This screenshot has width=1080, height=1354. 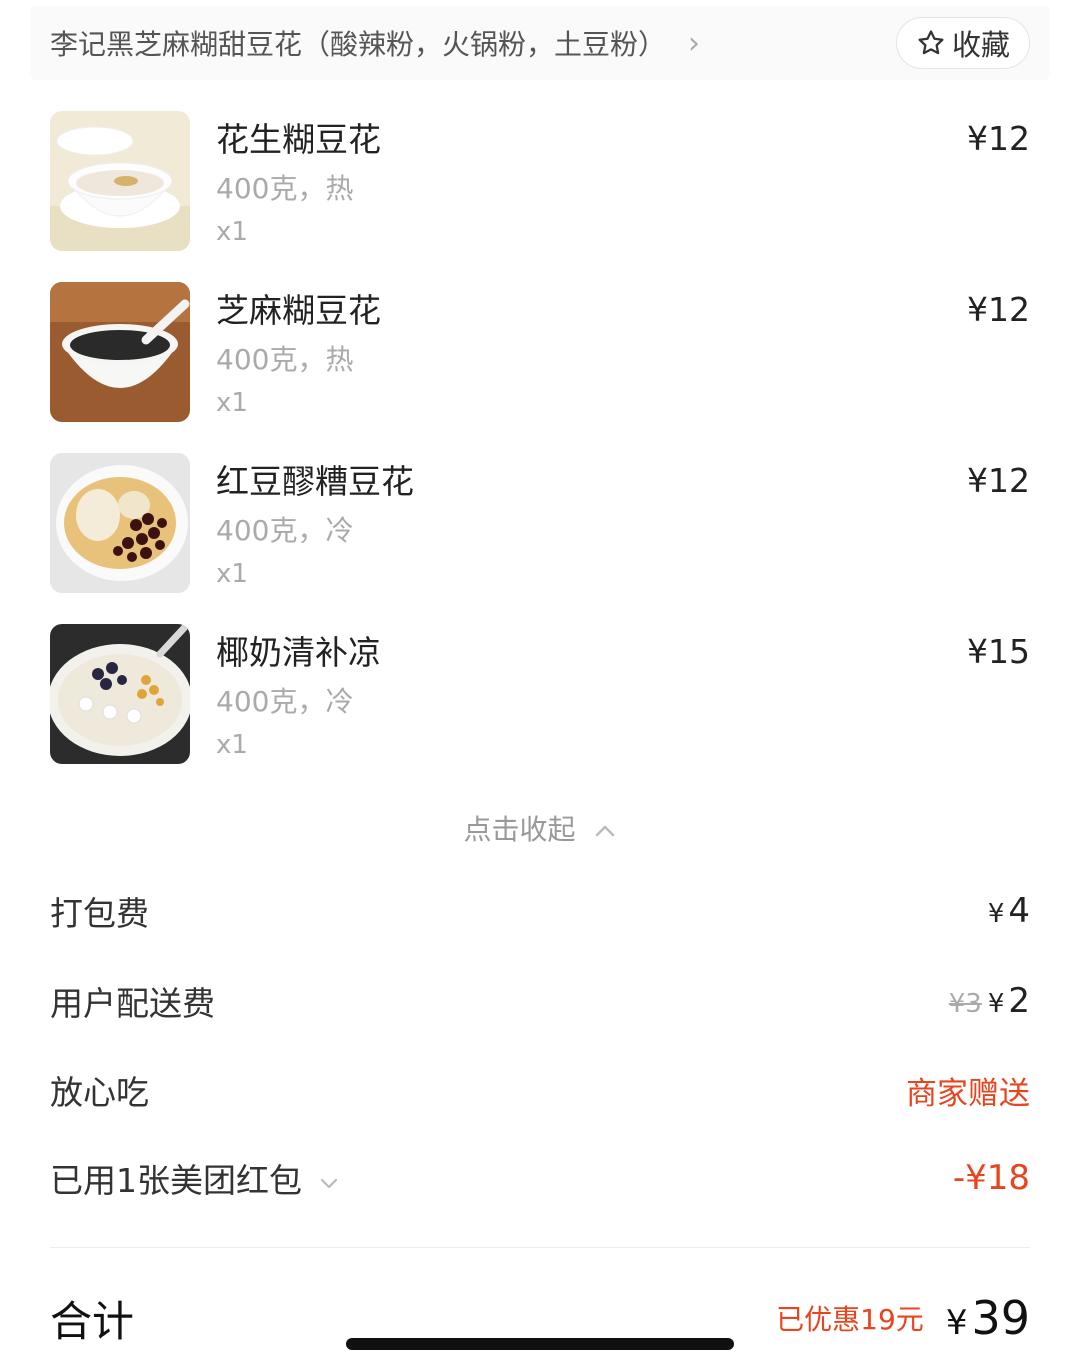 I want to click on packing-fee-label: 打包费, so click(x=99, y=913).